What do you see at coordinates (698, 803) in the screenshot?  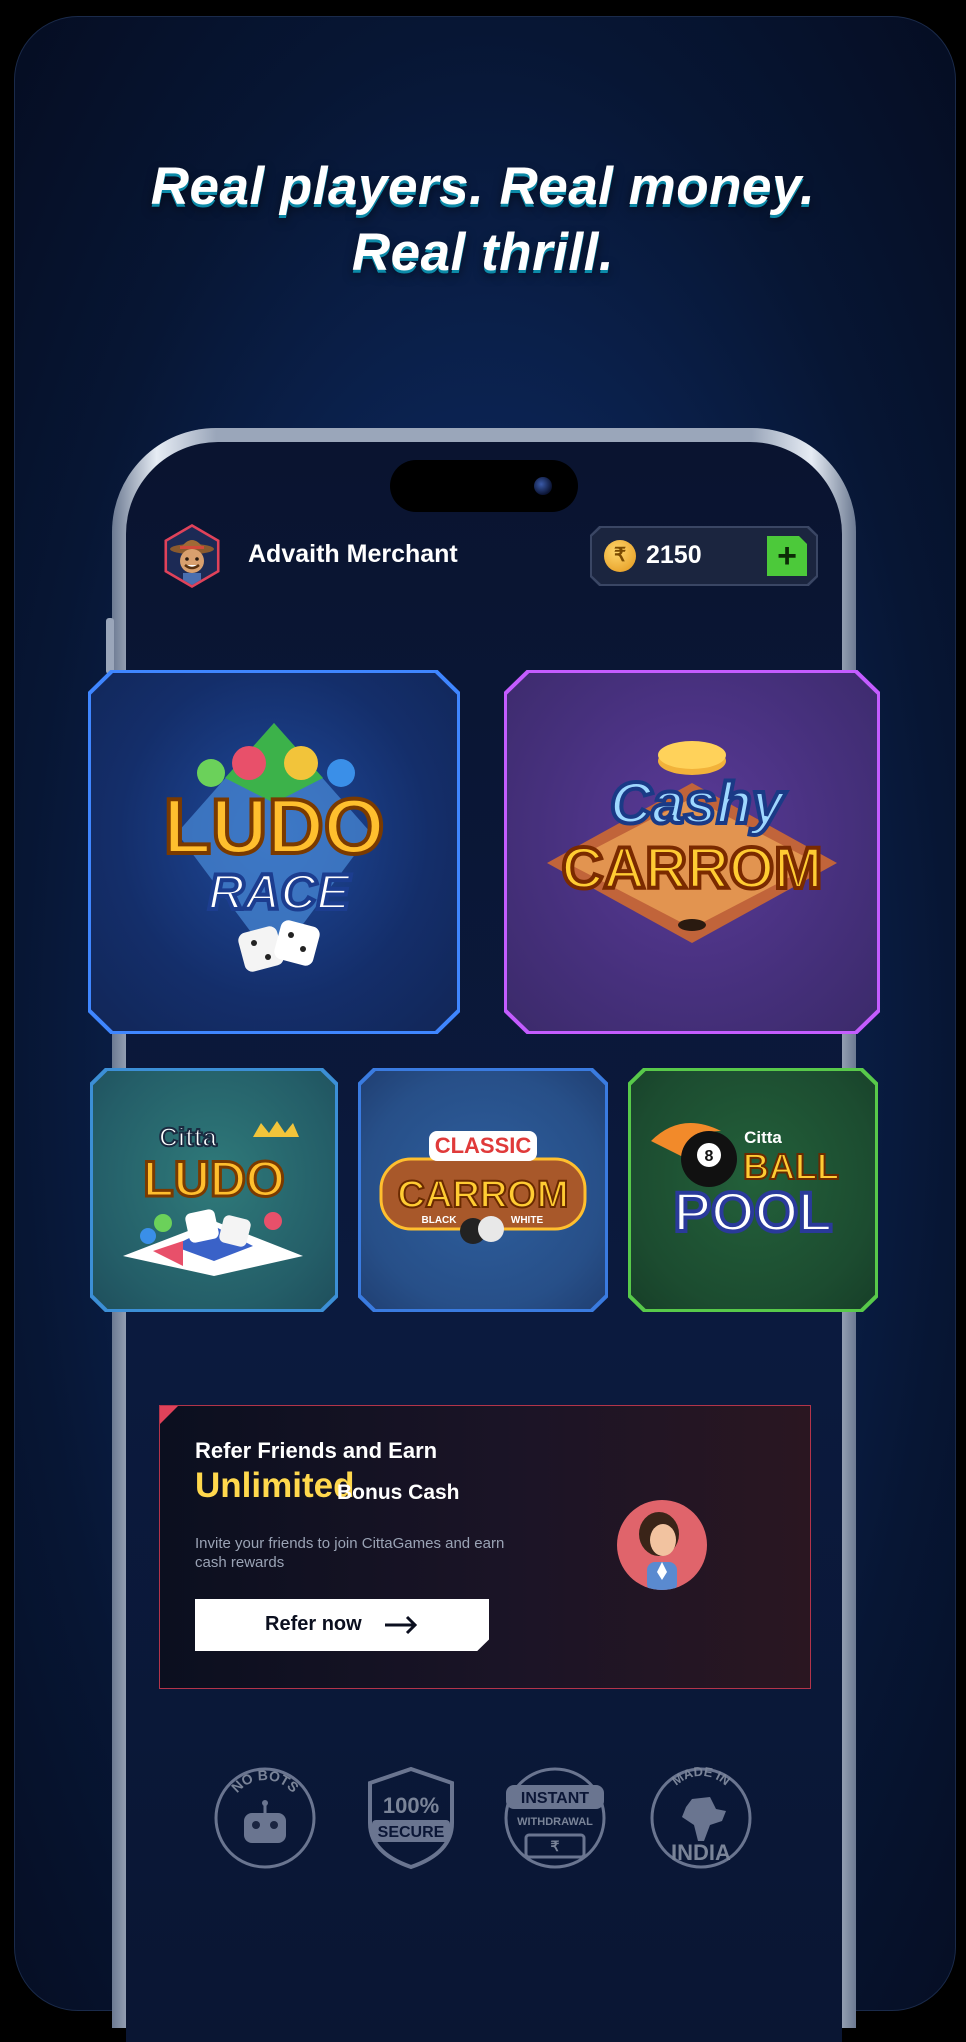 I see `cashy-title-top: Cashy` at bounding box center [698, 803].